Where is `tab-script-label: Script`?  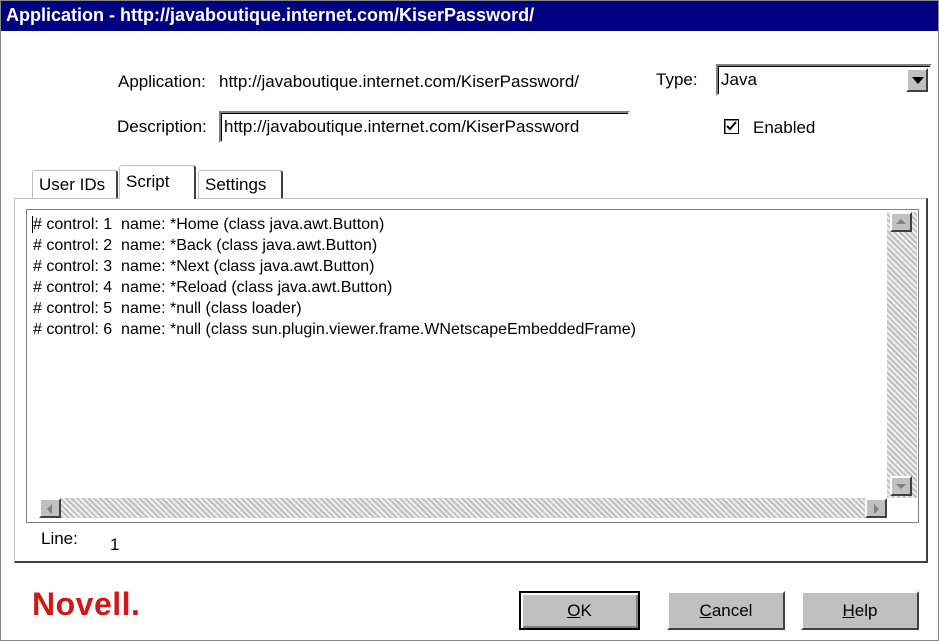
tab-script-label: Script is located at coordinates (148, 181).